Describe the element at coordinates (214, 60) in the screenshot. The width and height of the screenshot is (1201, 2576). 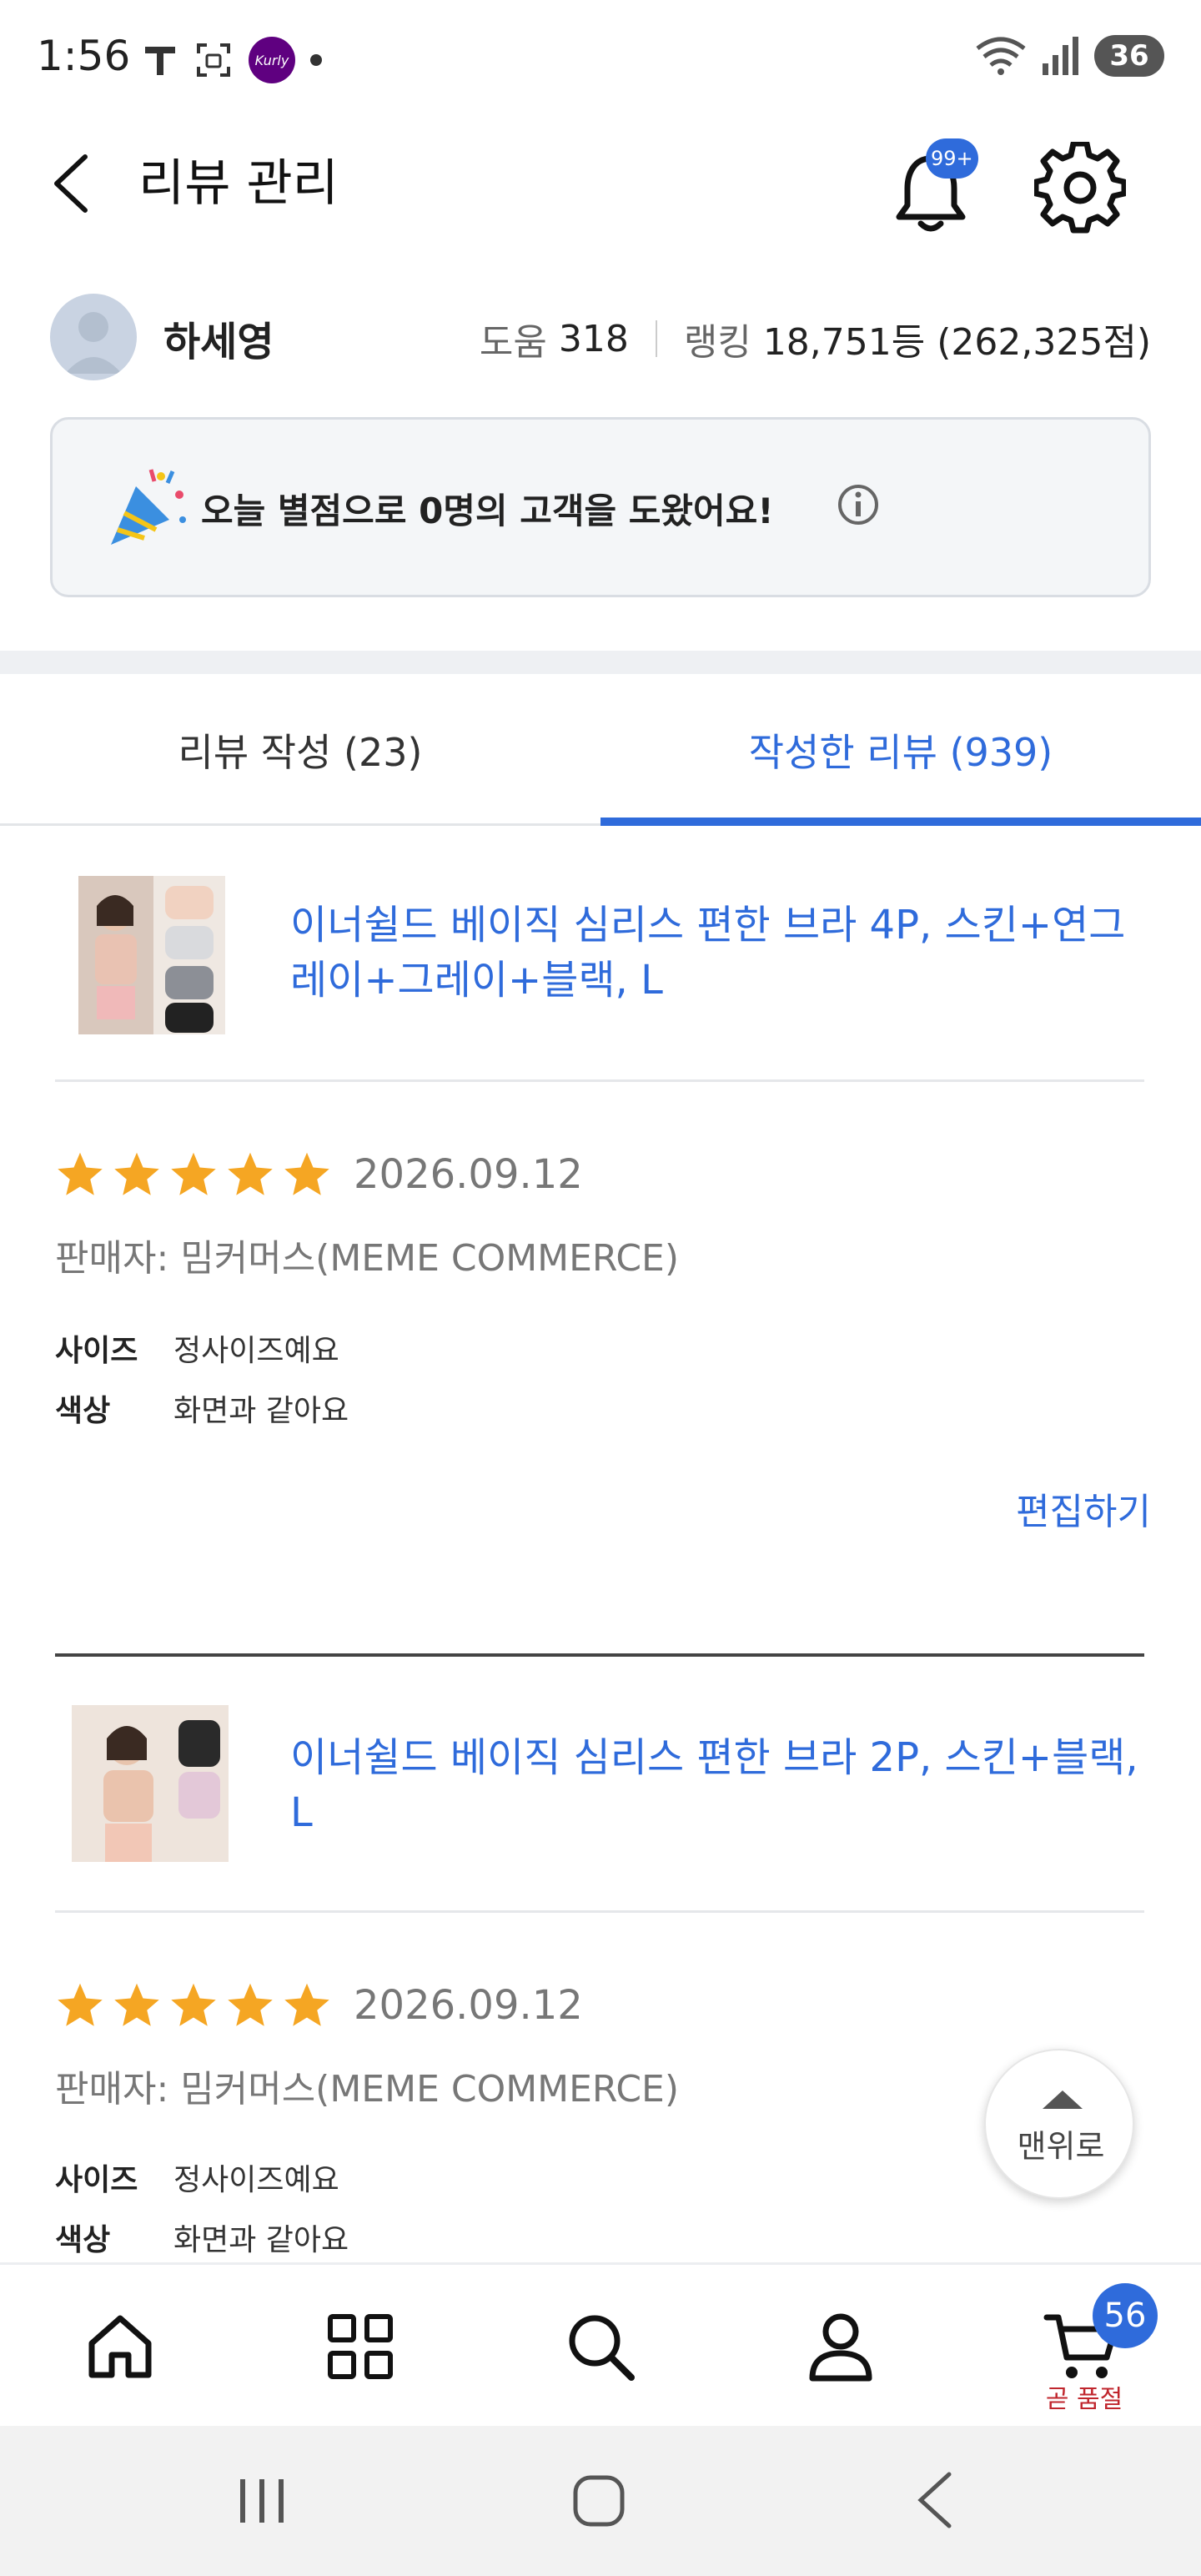
I see `screenshot-icon` at that location.